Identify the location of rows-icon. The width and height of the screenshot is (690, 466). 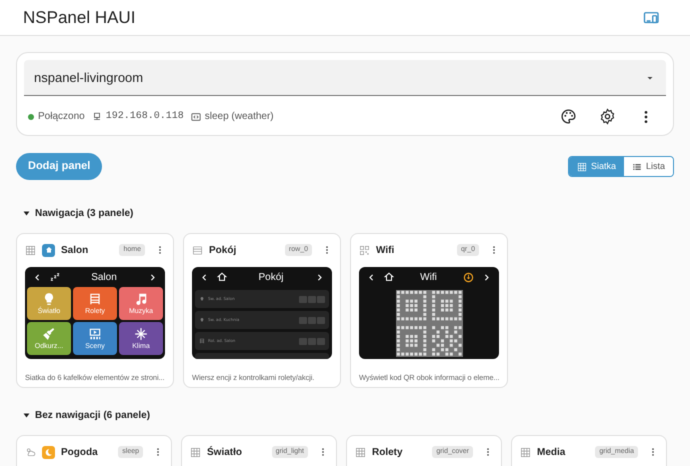
(197, 250).